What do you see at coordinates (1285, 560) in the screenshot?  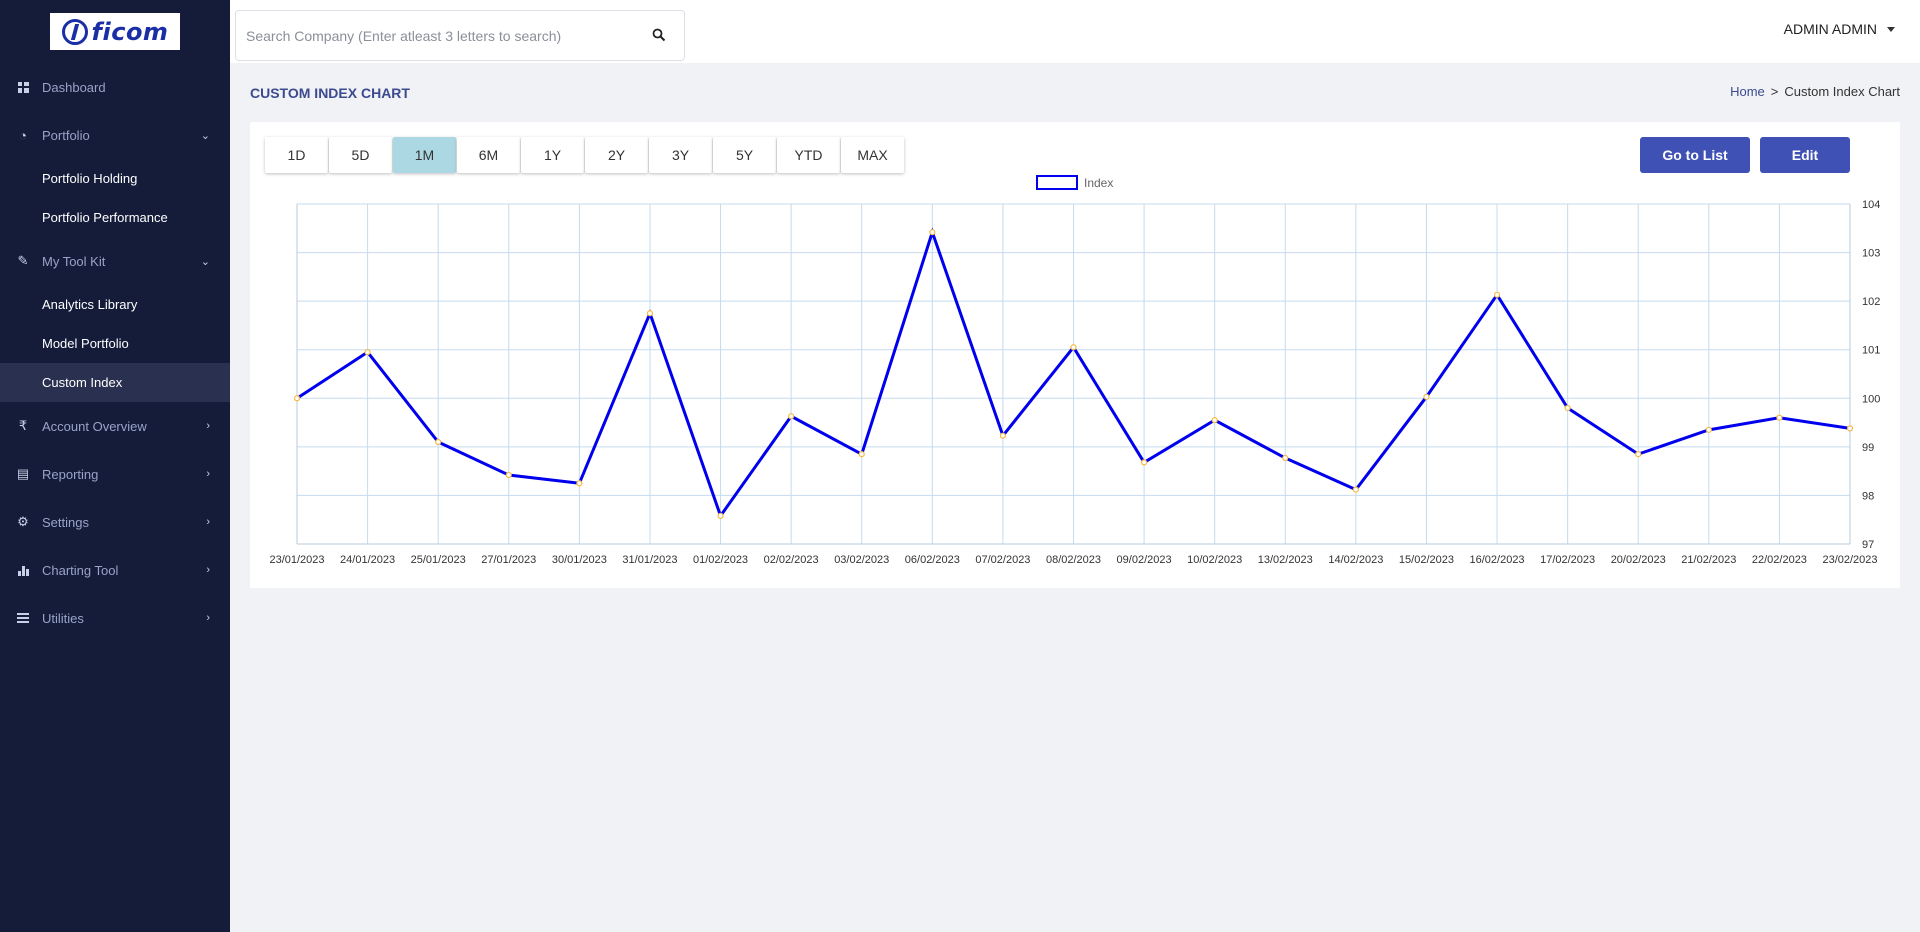 I see `x-tick-label: 13/02/2023` at bounding box center [1285, 560].